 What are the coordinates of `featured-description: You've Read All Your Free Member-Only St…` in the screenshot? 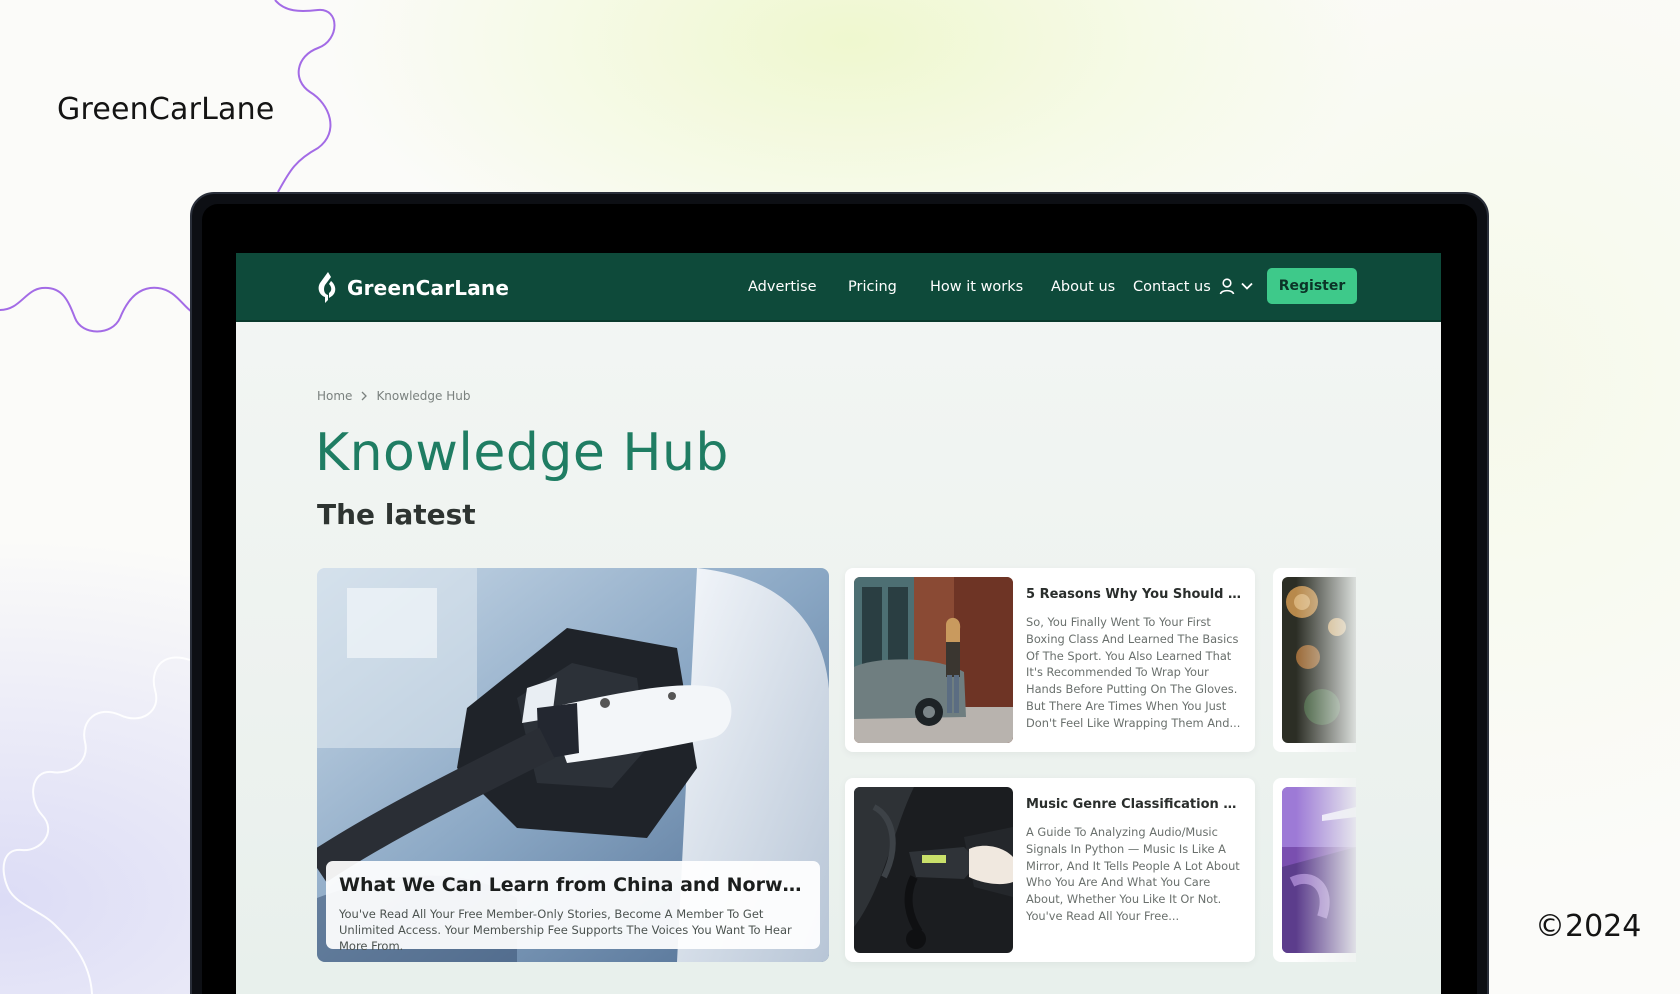 It's located at (565, 930).